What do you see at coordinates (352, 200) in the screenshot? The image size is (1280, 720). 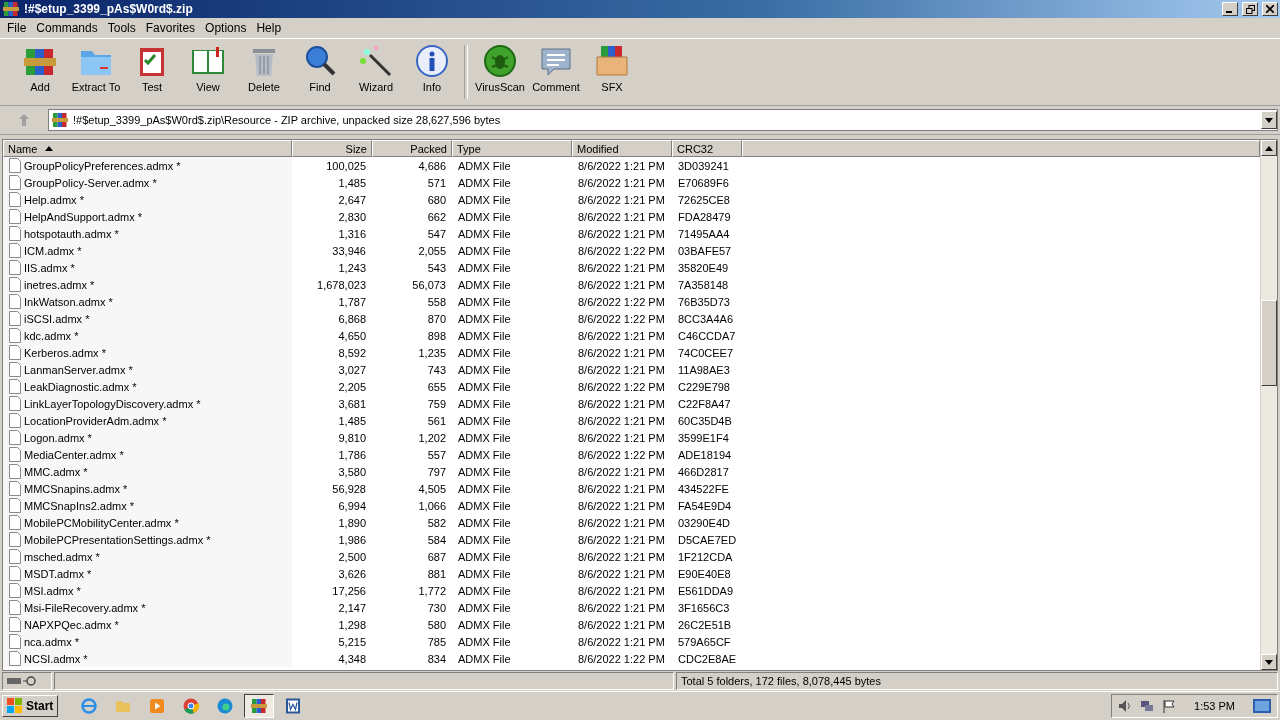 I see `table-cell-text: 2,647` at bounding box center [352, 200].